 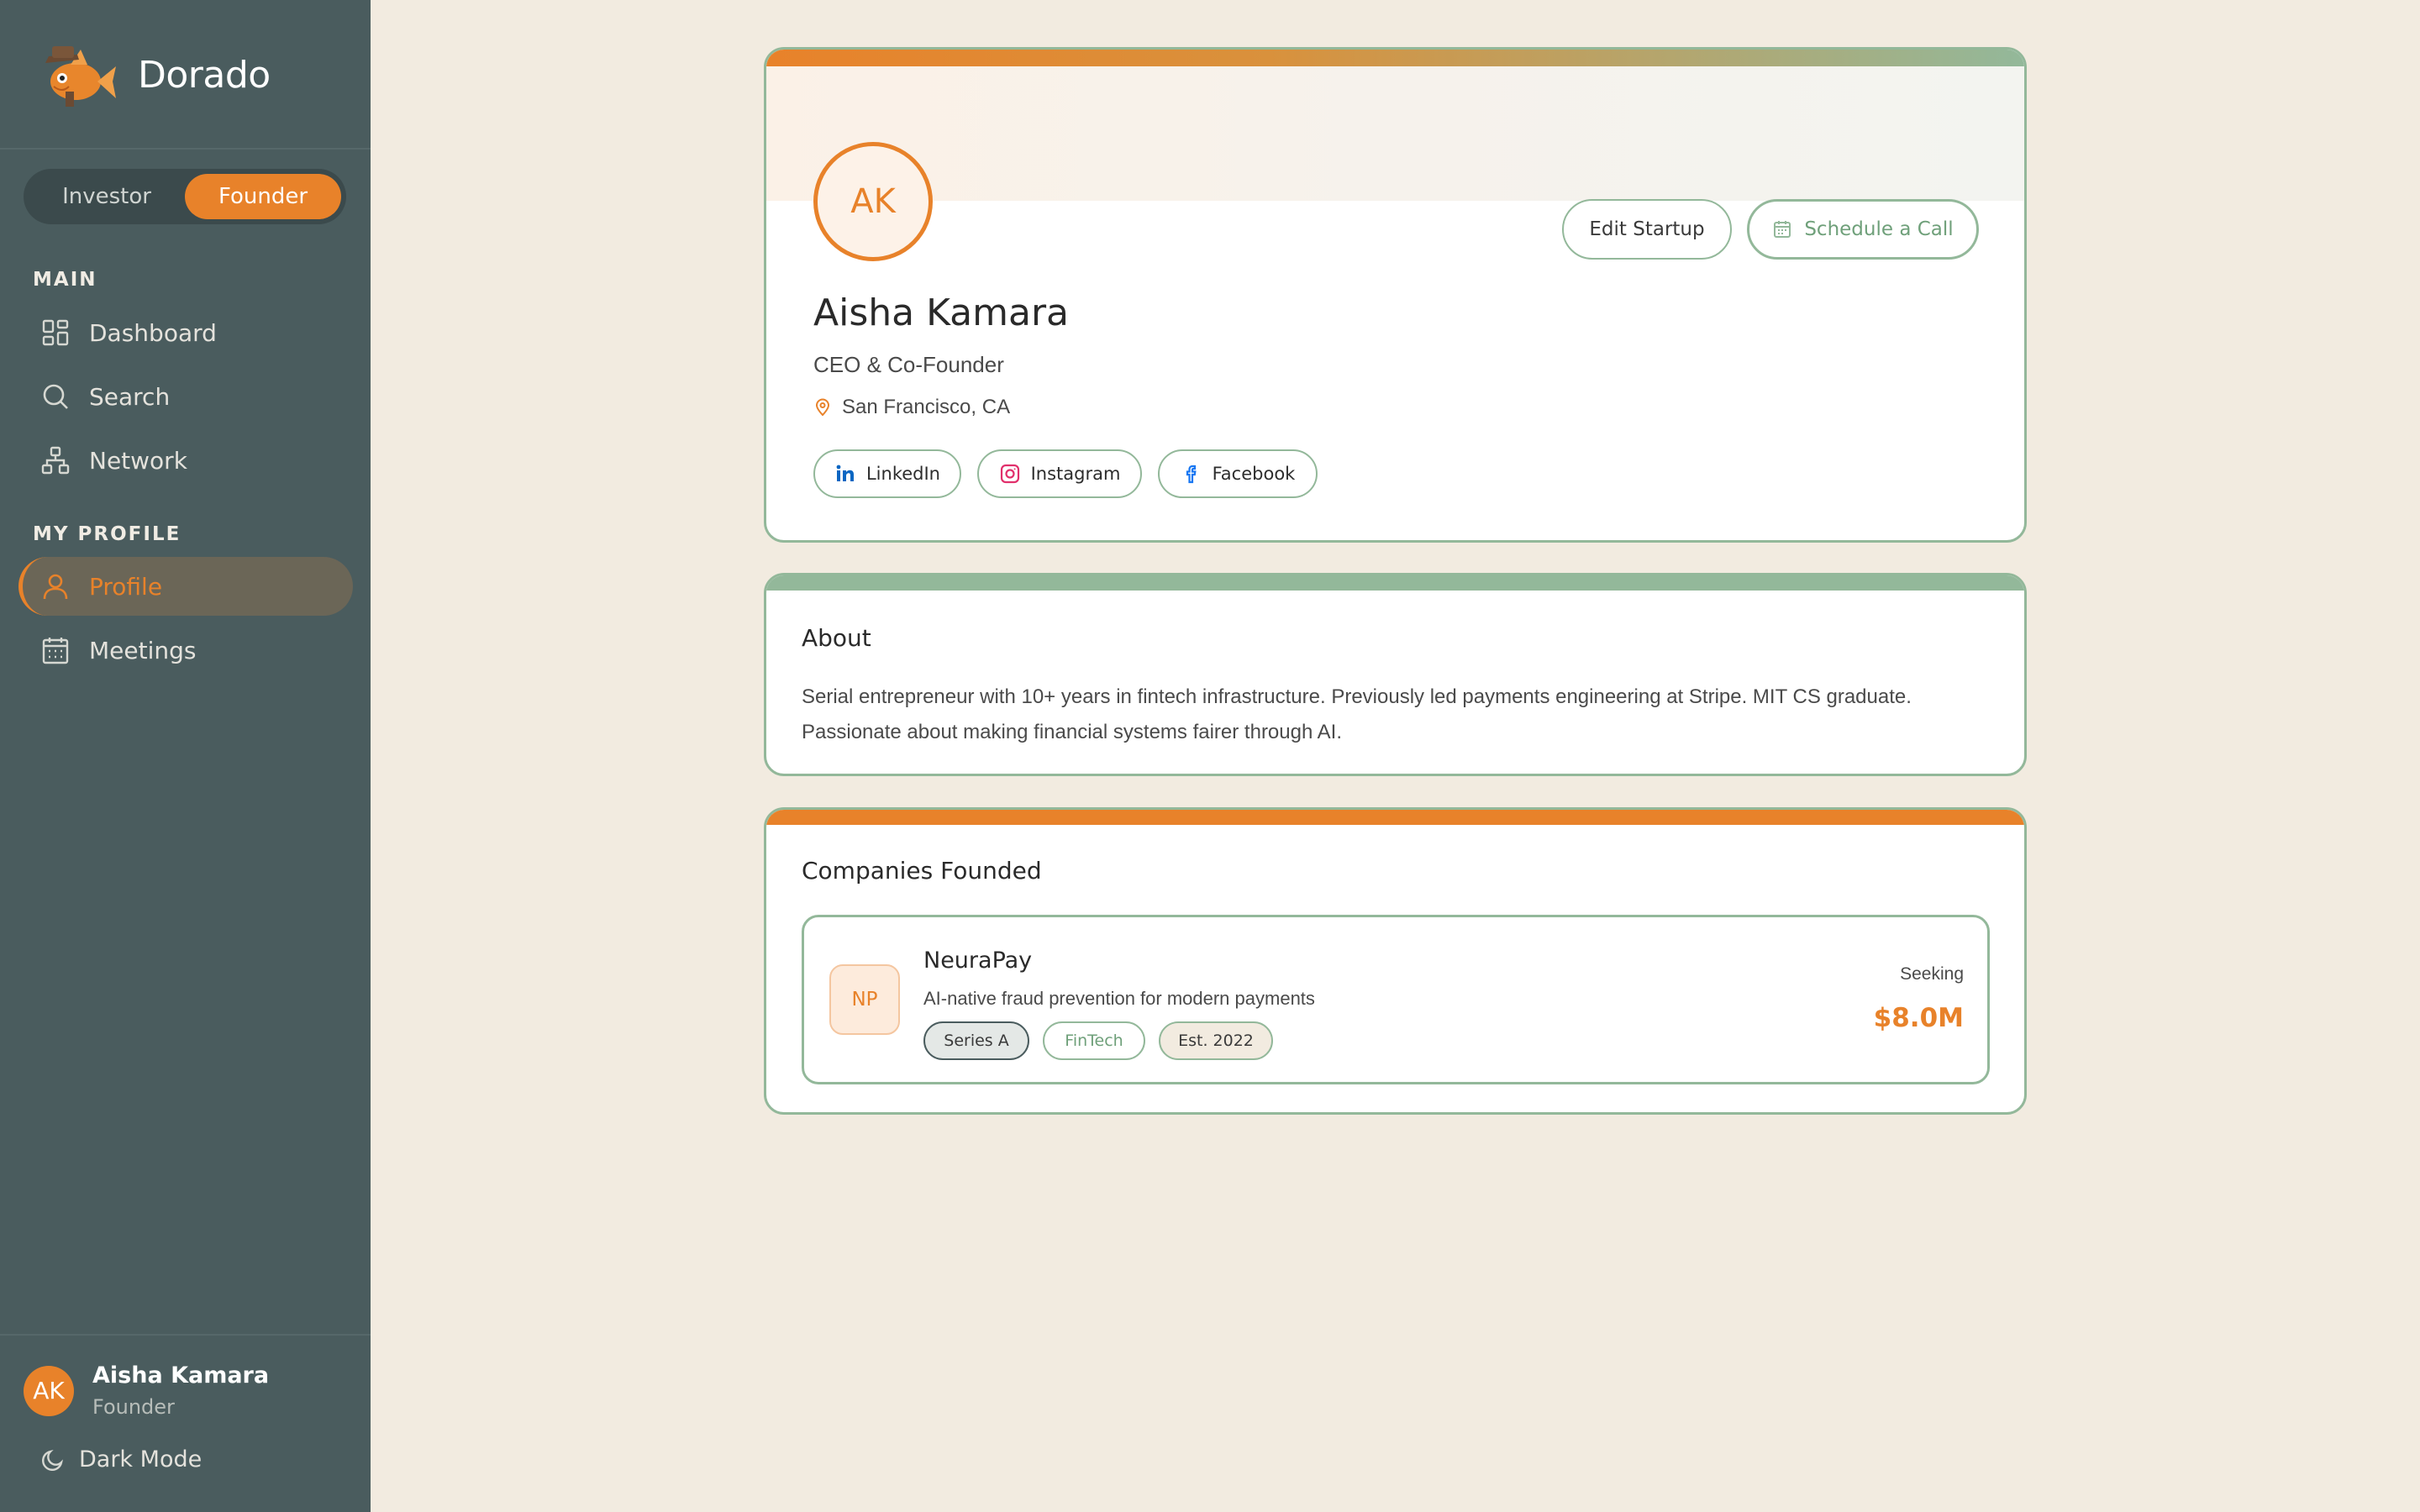 What do you see at coordinates (1216, 1040) in the screenshot?
I see `established-tag: Est. 2022` at bounding box center [1216, 1040].